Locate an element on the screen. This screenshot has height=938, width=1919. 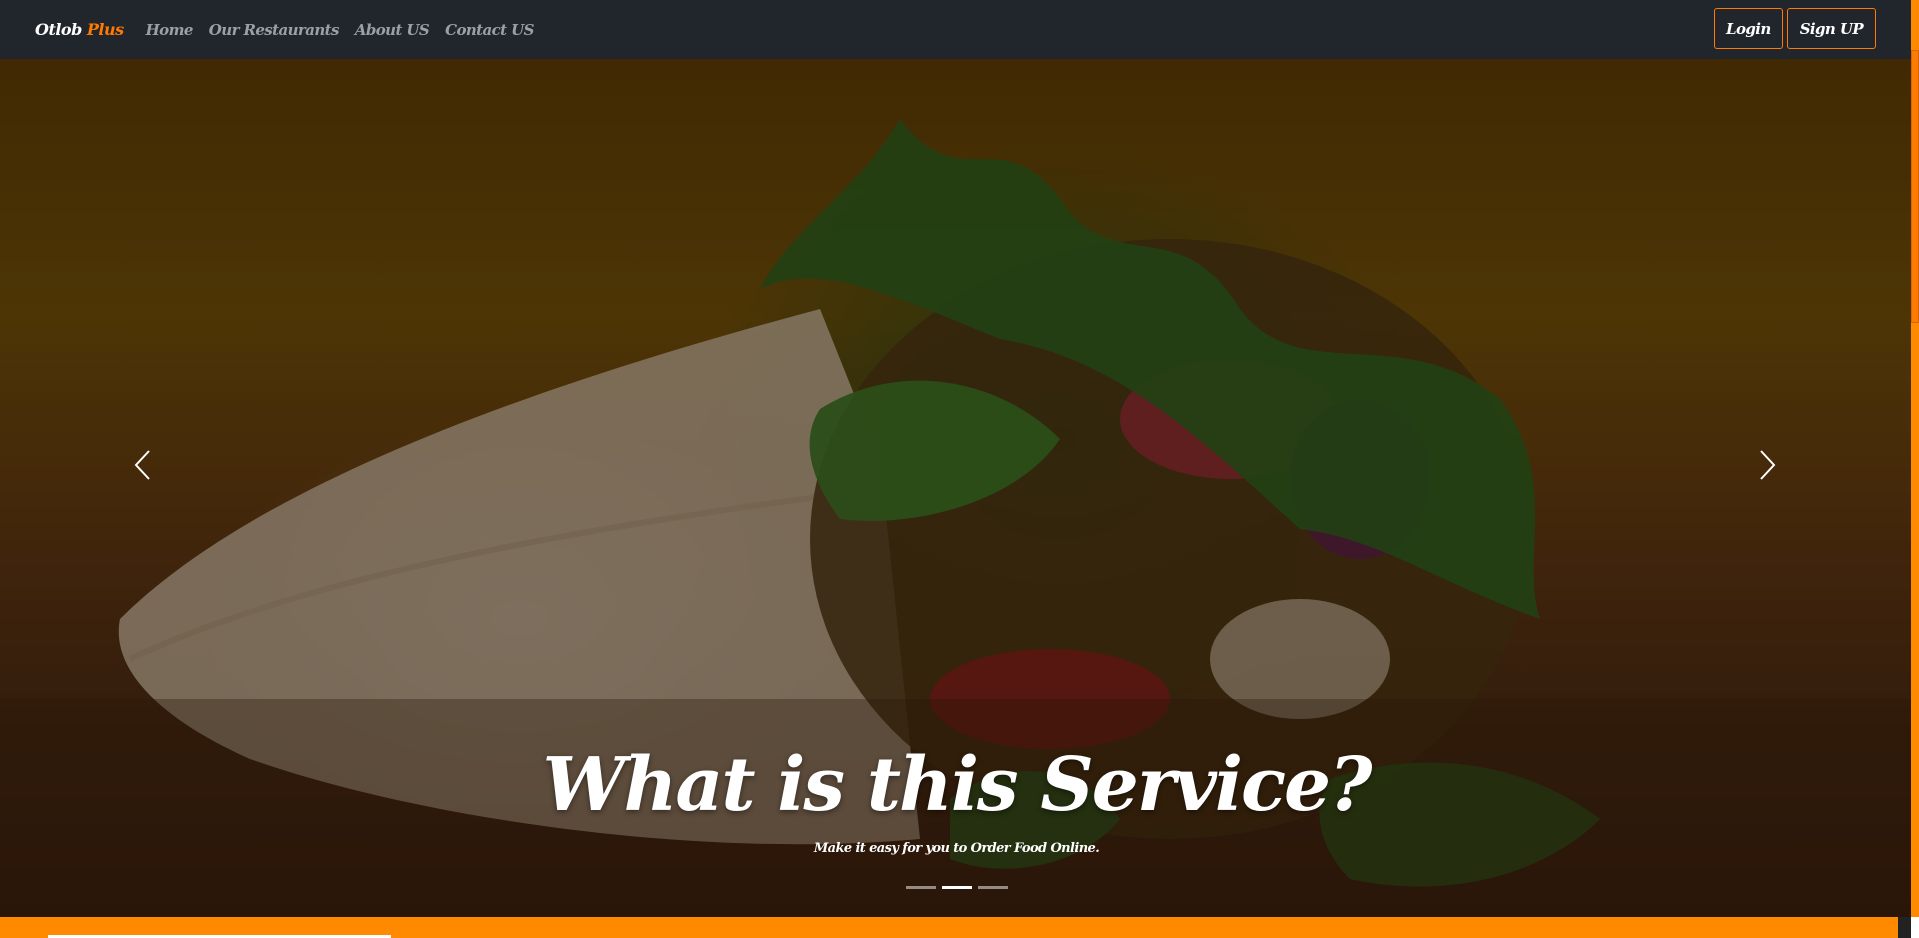
page-scrollbar is located at coordinates (1915, 458).